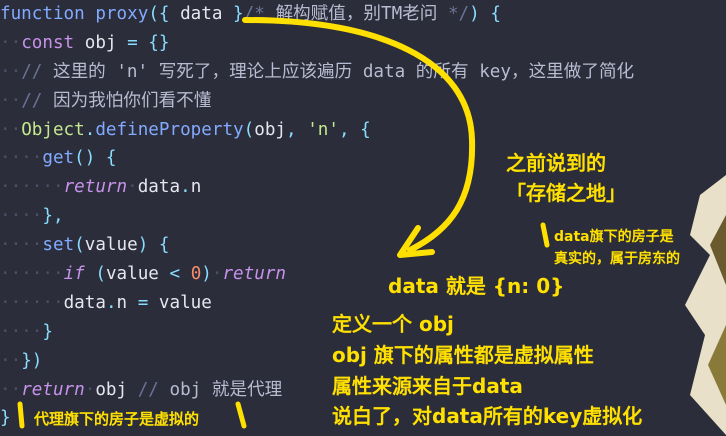 Image resolution: width=726 pixels, height=436 pixels. What do you see at coordinates (363, 43) in the screenshot?
I see `code-line: ··const obj = {}` at bounding box center [363, 43].